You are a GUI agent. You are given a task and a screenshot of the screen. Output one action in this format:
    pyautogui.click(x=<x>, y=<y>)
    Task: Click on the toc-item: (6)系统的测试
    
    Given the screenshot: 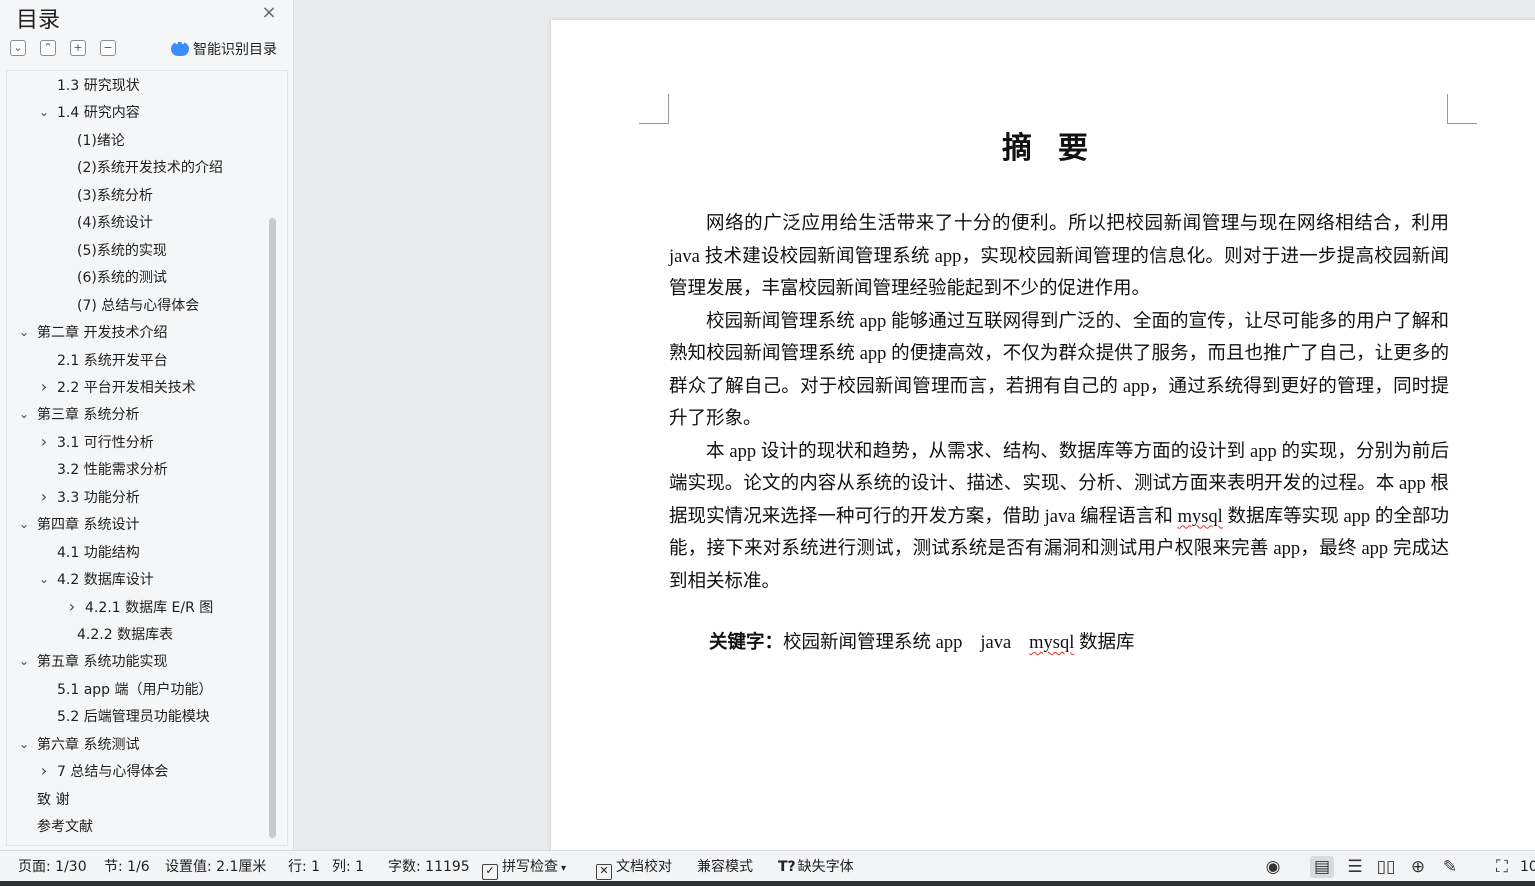 What is the action you would take?
    pyautogui.click(x=112, y=277)
    